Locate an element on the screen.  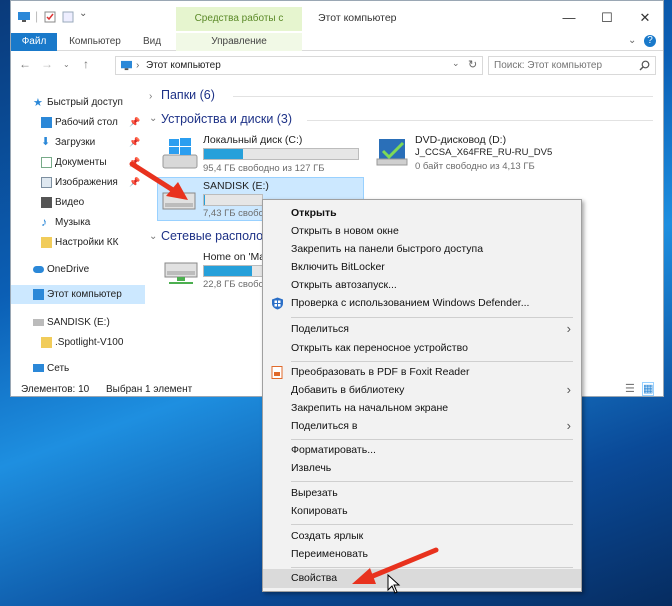
search-input is located at coordinates (564, 65).